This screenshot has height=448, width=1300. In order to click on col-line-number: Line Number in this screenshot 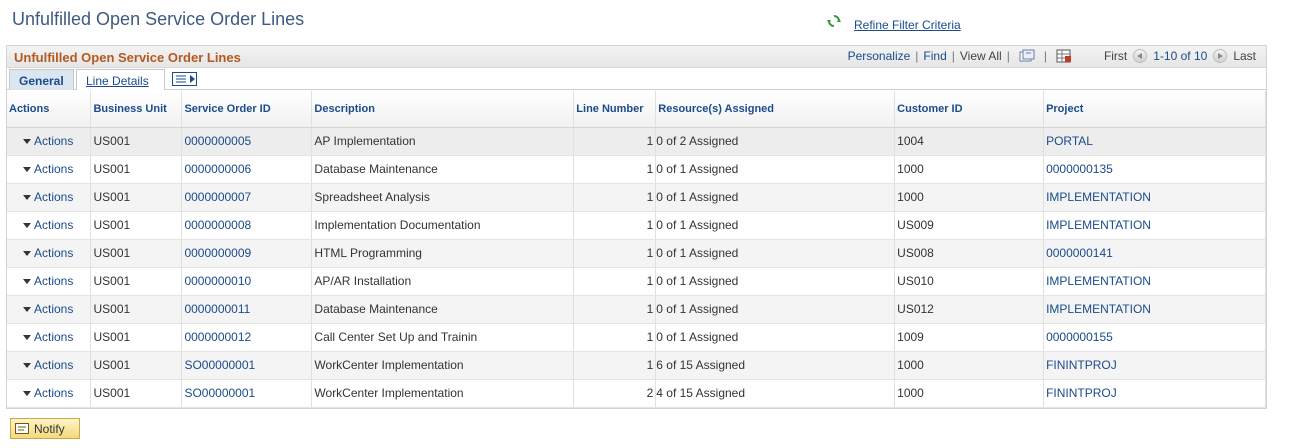, I will do `click(615, 109)`.